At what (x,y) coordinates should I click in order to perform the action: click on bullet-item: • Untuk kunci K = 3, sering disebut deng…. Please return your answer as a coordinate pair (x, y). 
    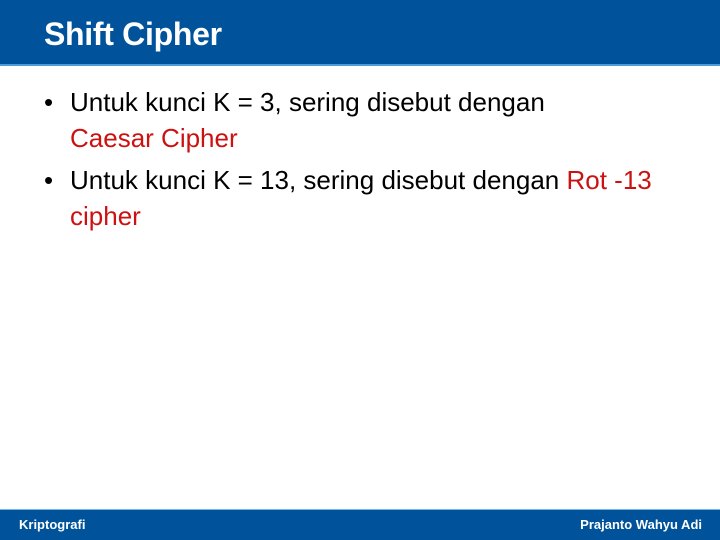
    Looking at the image, I should click on (362, 120).